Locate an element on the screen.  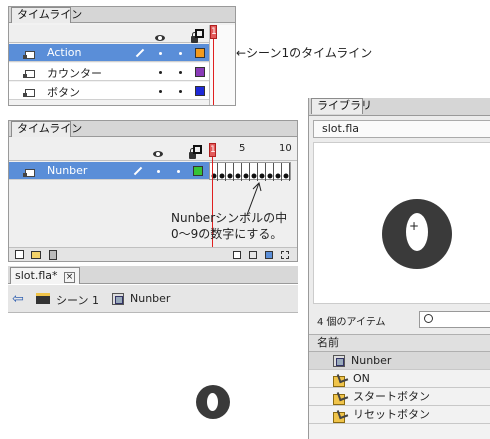
search-icon is located at coordinates (428, 318).